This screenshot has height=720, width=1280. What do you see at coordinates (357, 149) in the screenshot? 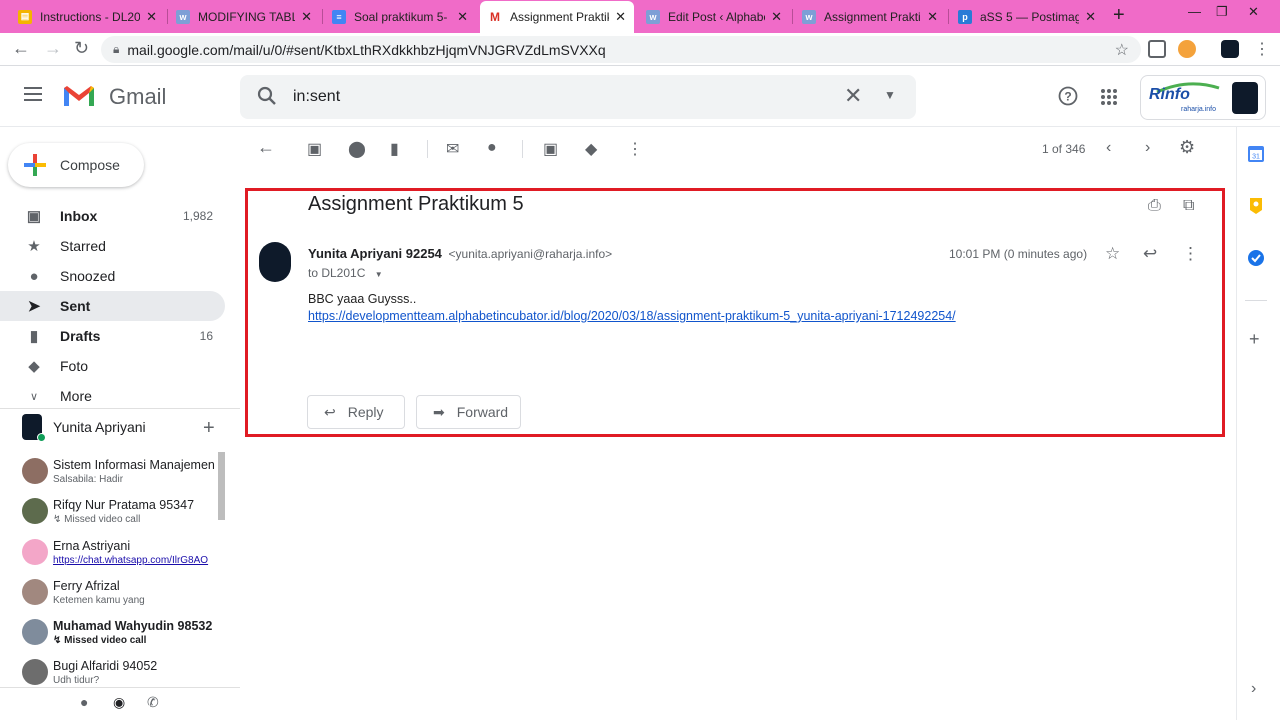
I see `report-spam-icon: ⬤` at bounding box center [357, 149].